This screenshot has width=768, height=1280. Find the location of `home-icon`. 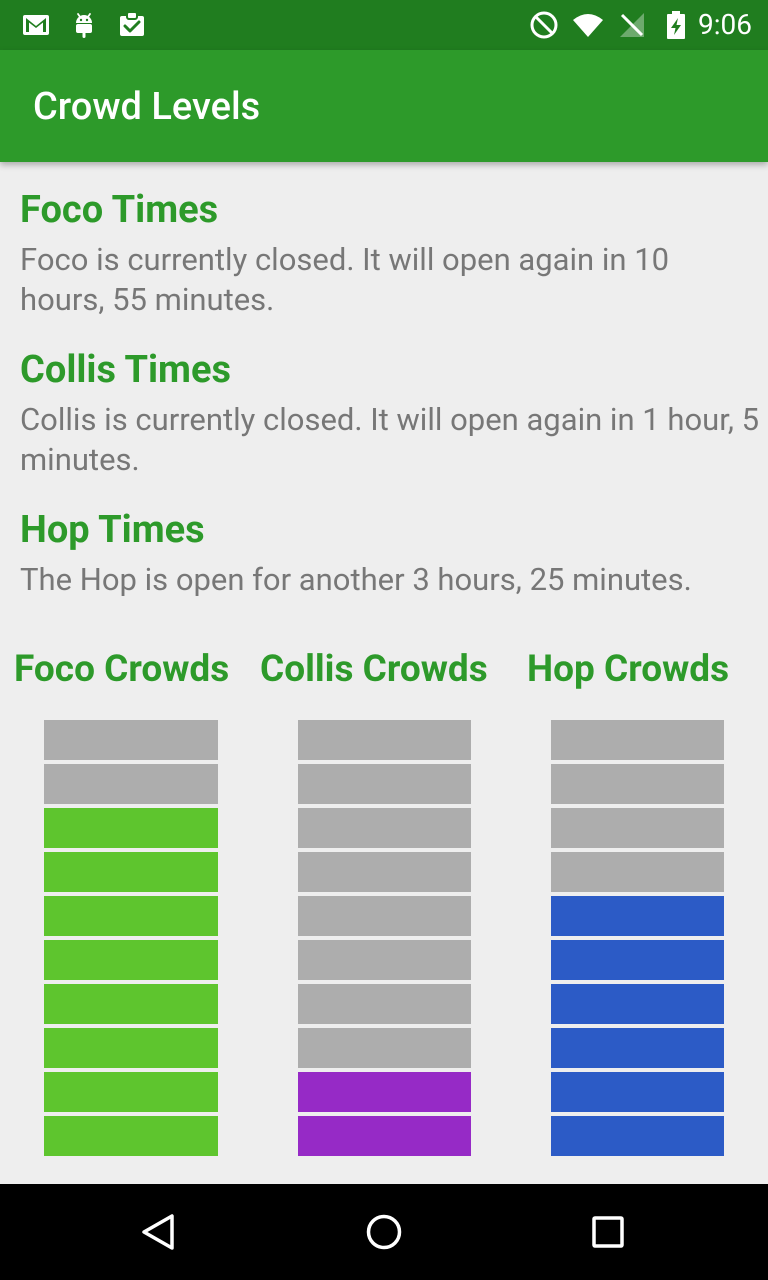

home-icon is located at coordinates (384, 1232).